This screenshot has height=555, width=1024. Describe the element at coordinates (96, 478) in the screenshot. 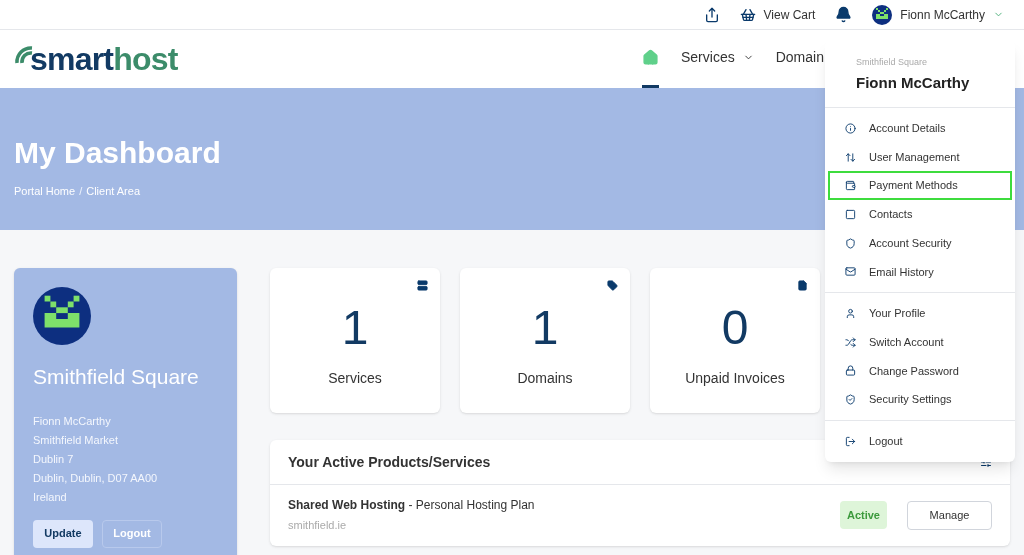

I see `address-line: Dublin, Dublin, D07 AA00` at that location.